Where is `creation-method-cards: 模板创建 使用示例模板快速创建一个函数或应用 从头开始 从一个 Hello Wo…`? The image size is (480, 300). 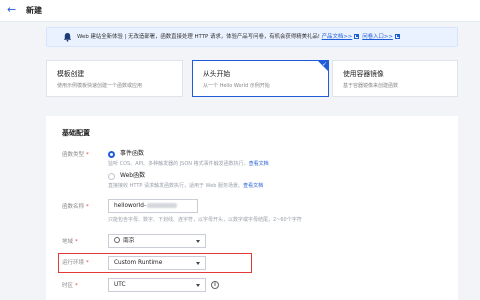 creation-method-cards: 模板创建 使用示例模板快速创建一个函数或应用 从头开始 从一个 Hello Wo… is located at coordinates (252, 78).